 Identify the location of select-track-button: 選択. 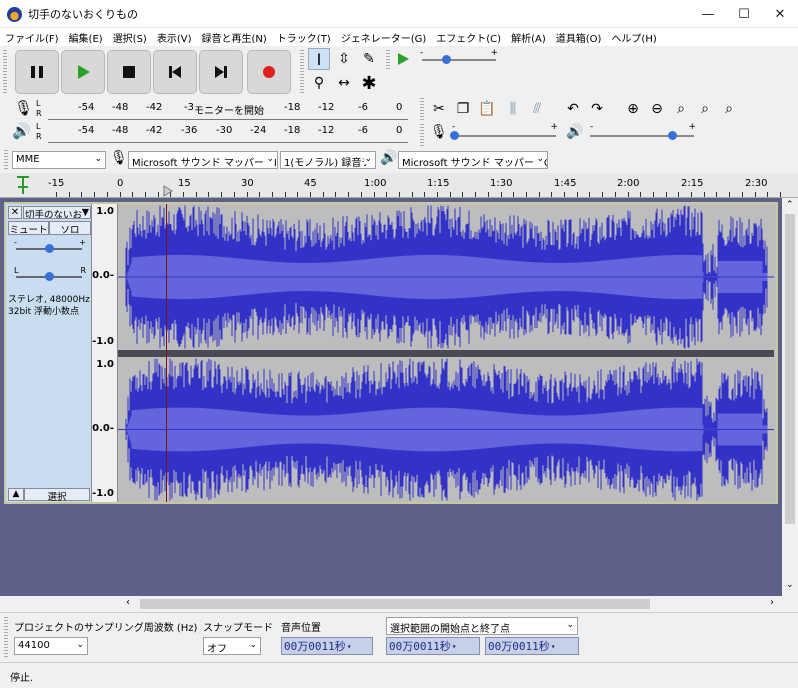
(57, 495).